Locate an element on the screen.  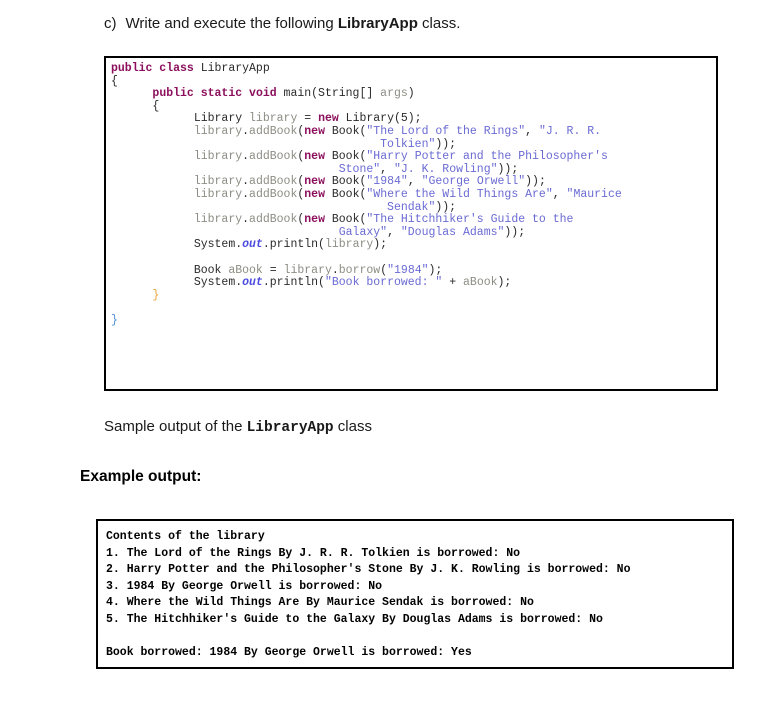
code-token: "The Hitchhiker's Guide to the is located at coordinates (470, 220).